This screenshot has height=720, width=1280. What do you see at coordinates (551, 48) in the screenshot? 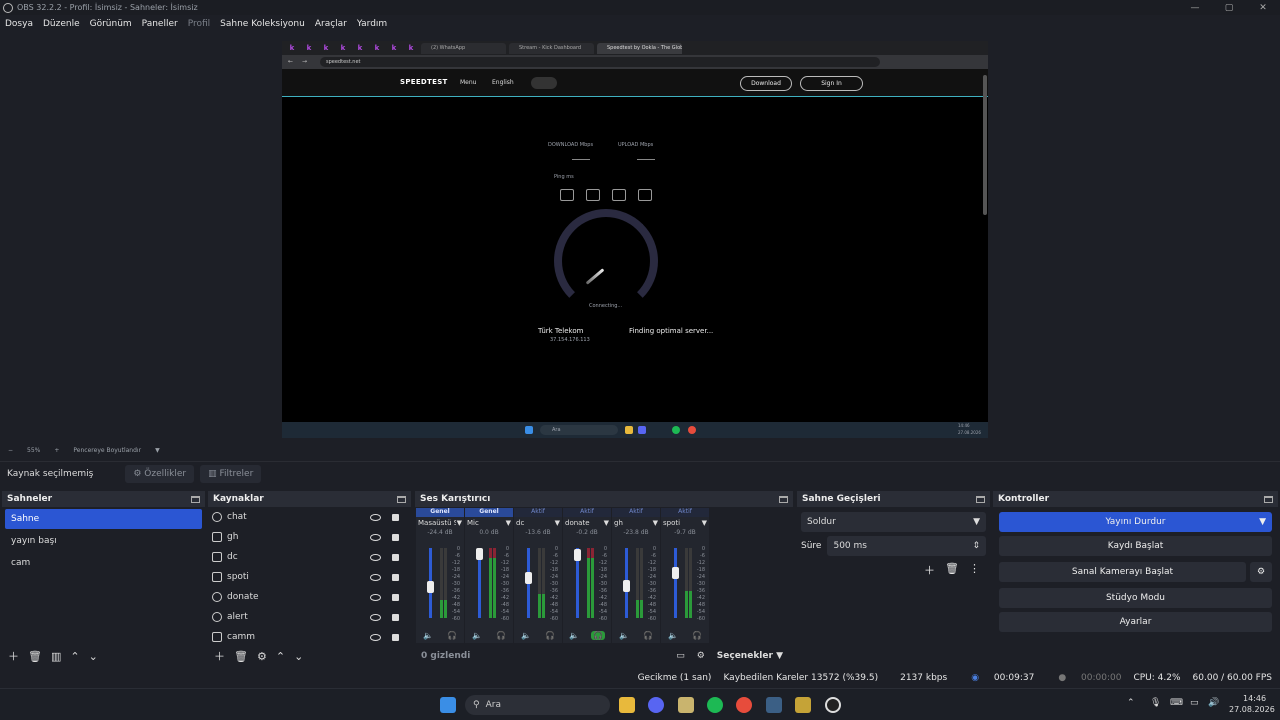
I see `browser-tab-kick: Stream - Kick Dashboard` at bounding box center [551, 48].